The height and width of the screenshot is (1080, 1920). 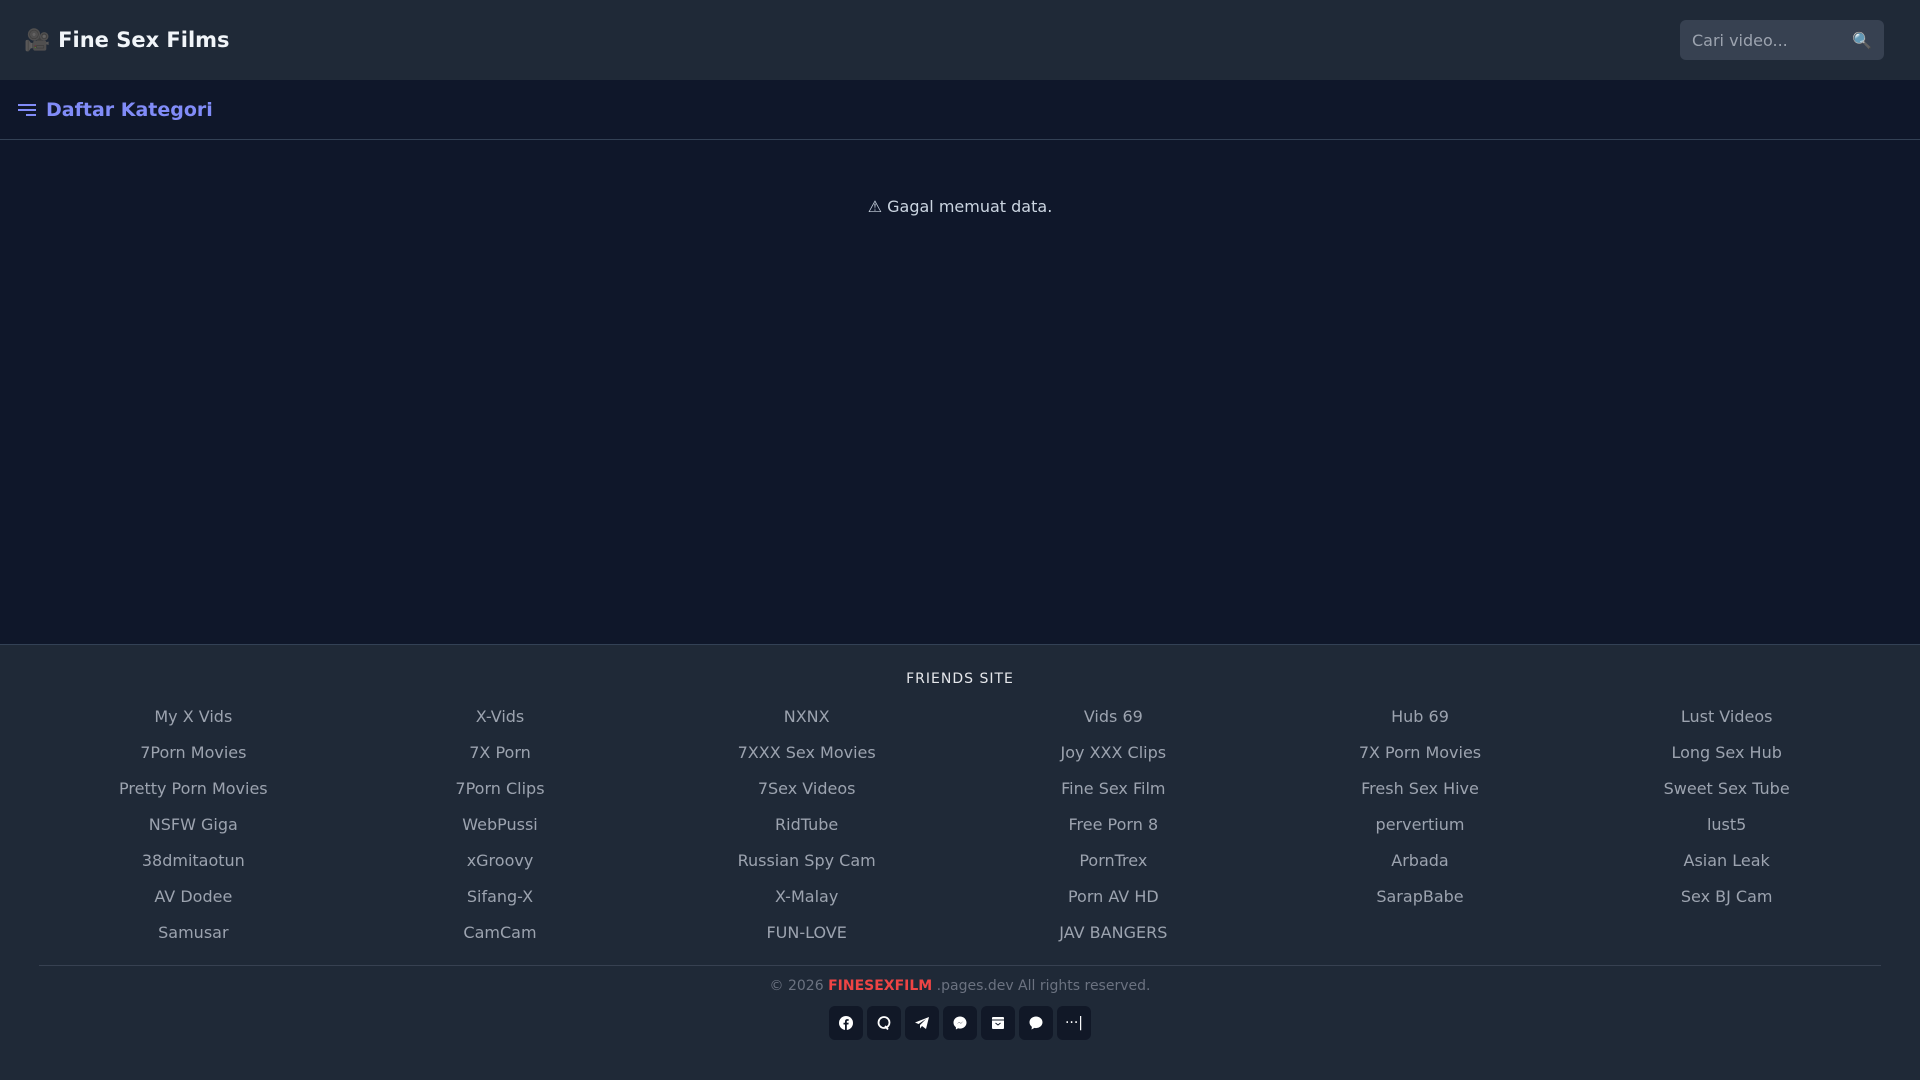 I want to click on friend-link: lust5, so click(x=1726, y=825).